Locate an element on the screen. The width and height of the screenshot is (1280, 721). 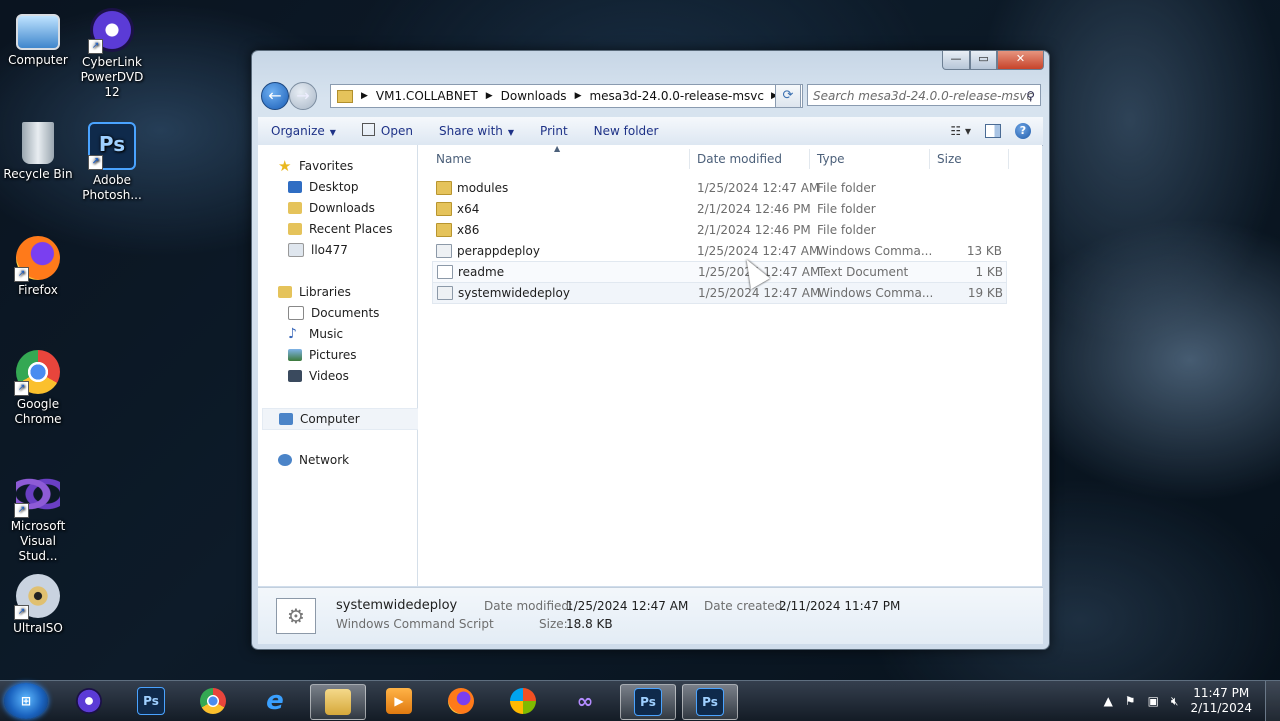
nav-user: llo477 is located at coordinates (318, 250).